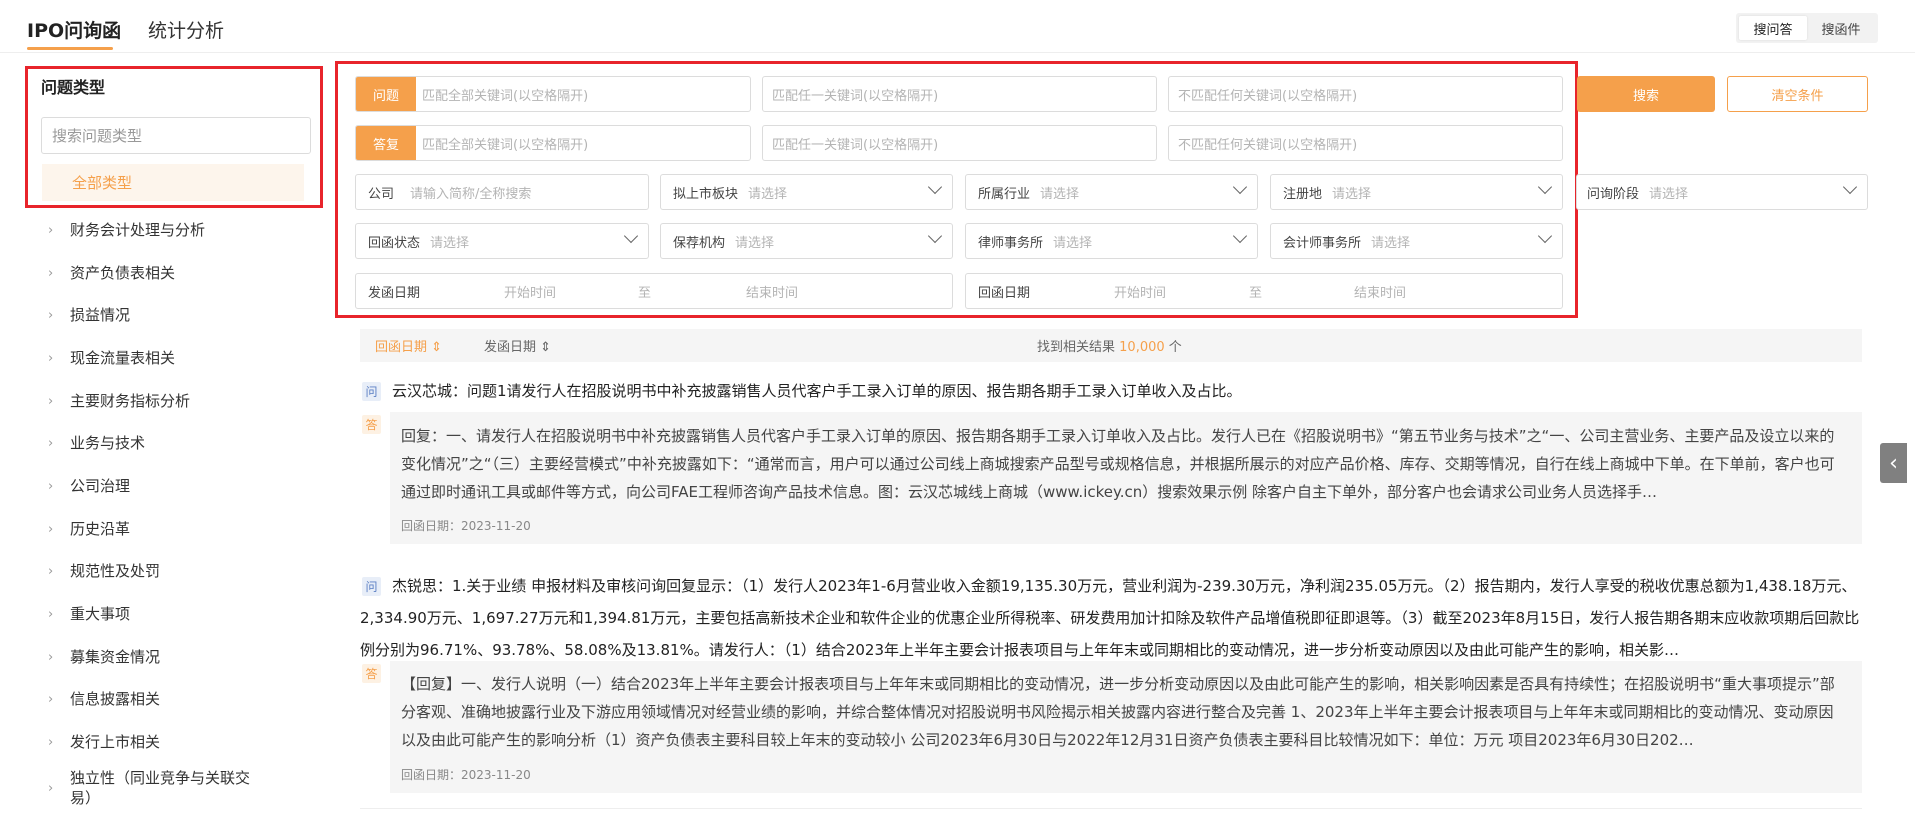 This screenshot has width=1915, height=815. What do you see at coordinates (176, 742) in the screenshot?
I see `sidebar-item: › 发行上市相关` at bounding box center [176, 742].